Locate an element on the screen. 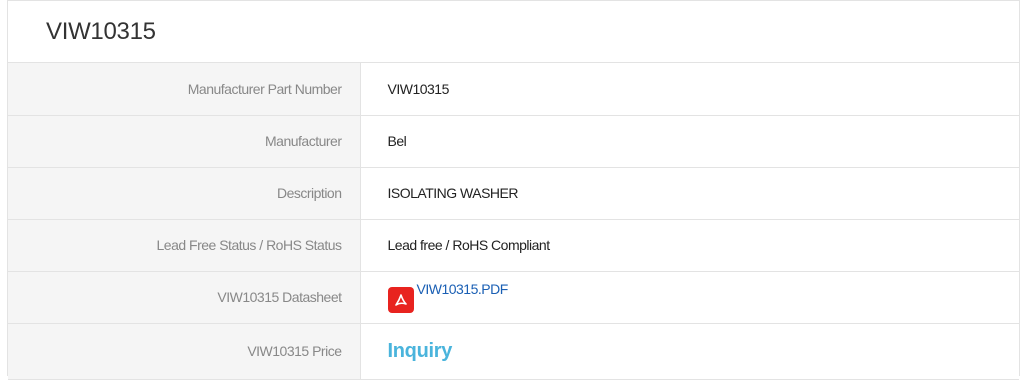 This screenshot has height=380, width=1021. table-row: VIW10315 Price Inquiry is located at coordinates (513, 351).